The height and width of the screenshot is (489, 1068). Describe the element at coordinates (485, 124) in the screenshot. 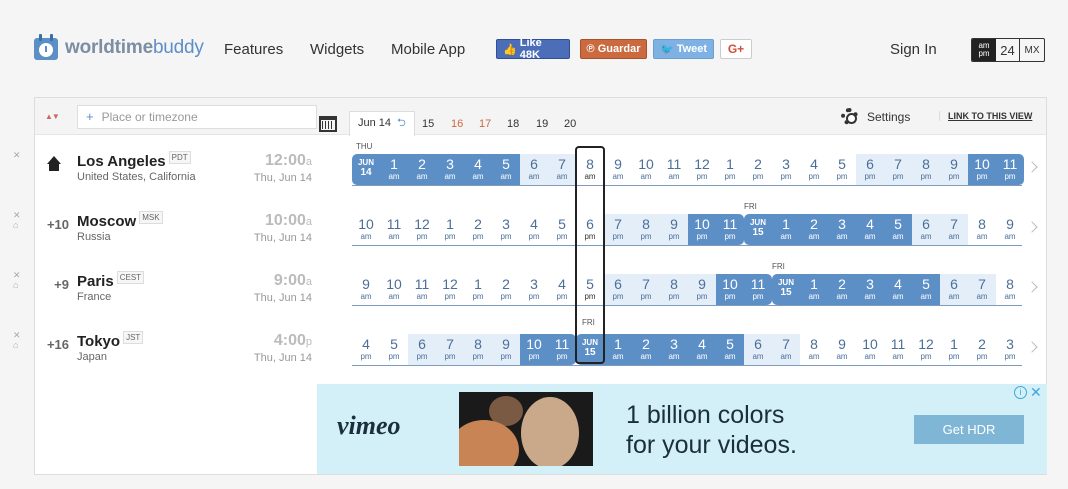

I see `date-17: 17` at that location.